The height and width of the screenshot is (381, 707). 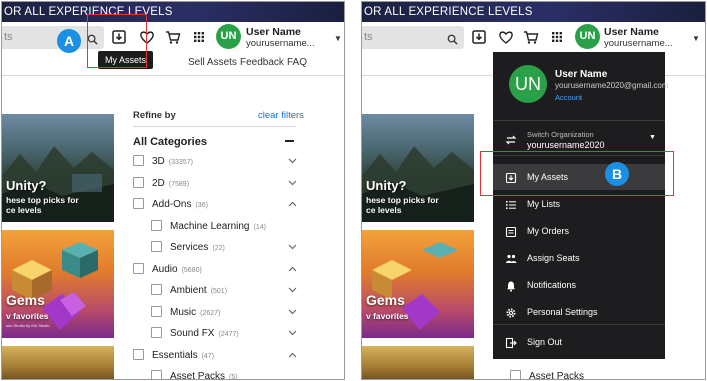 What do you see at coordinates (191, 270) in the screenshot?
I see `category-count: (5680)` at bounding box center [191, 270].